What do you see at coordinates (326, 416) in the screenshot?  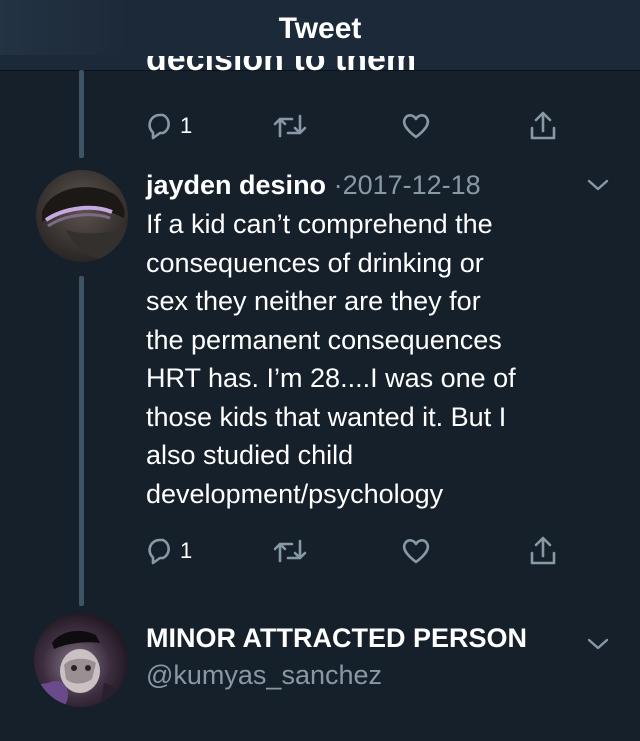 I see `tweet-text-line: those kids that wanted it. But I` at bounding box center [326, 416].